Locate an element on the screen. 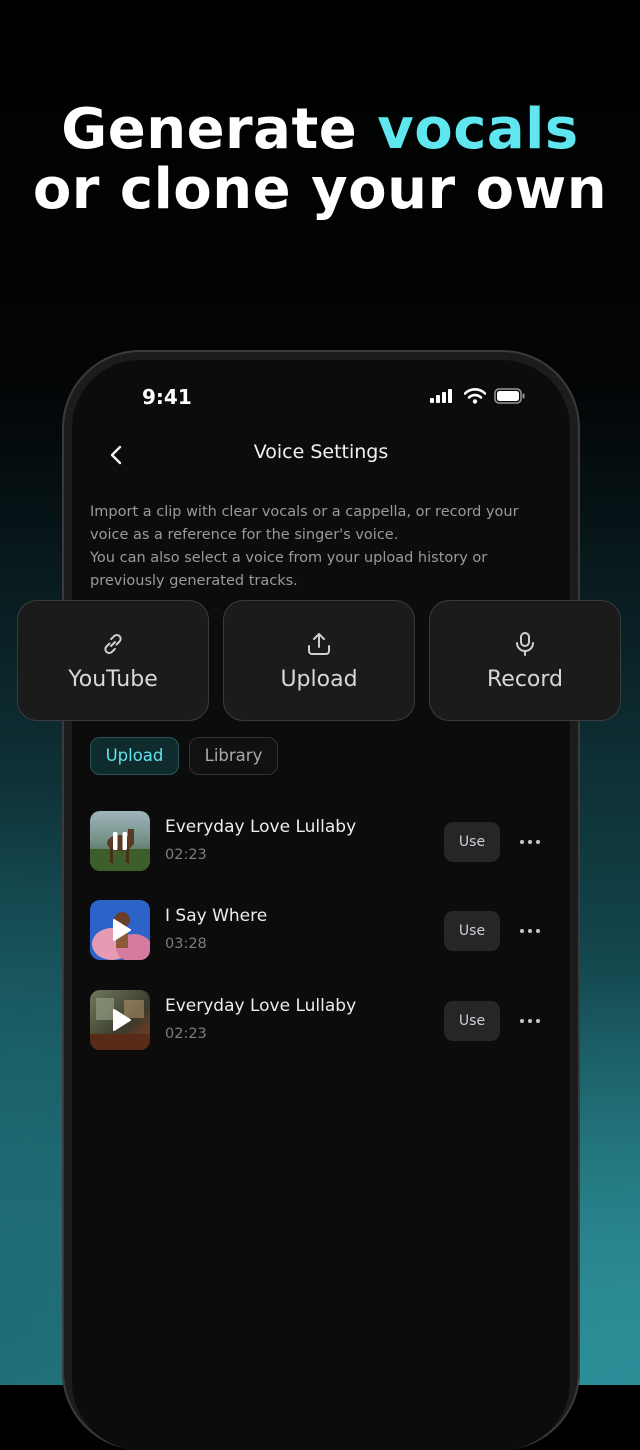 This screenshot has width=640, height=1450. youtube-option-button: YouTube is located at coordinates (113, 660).